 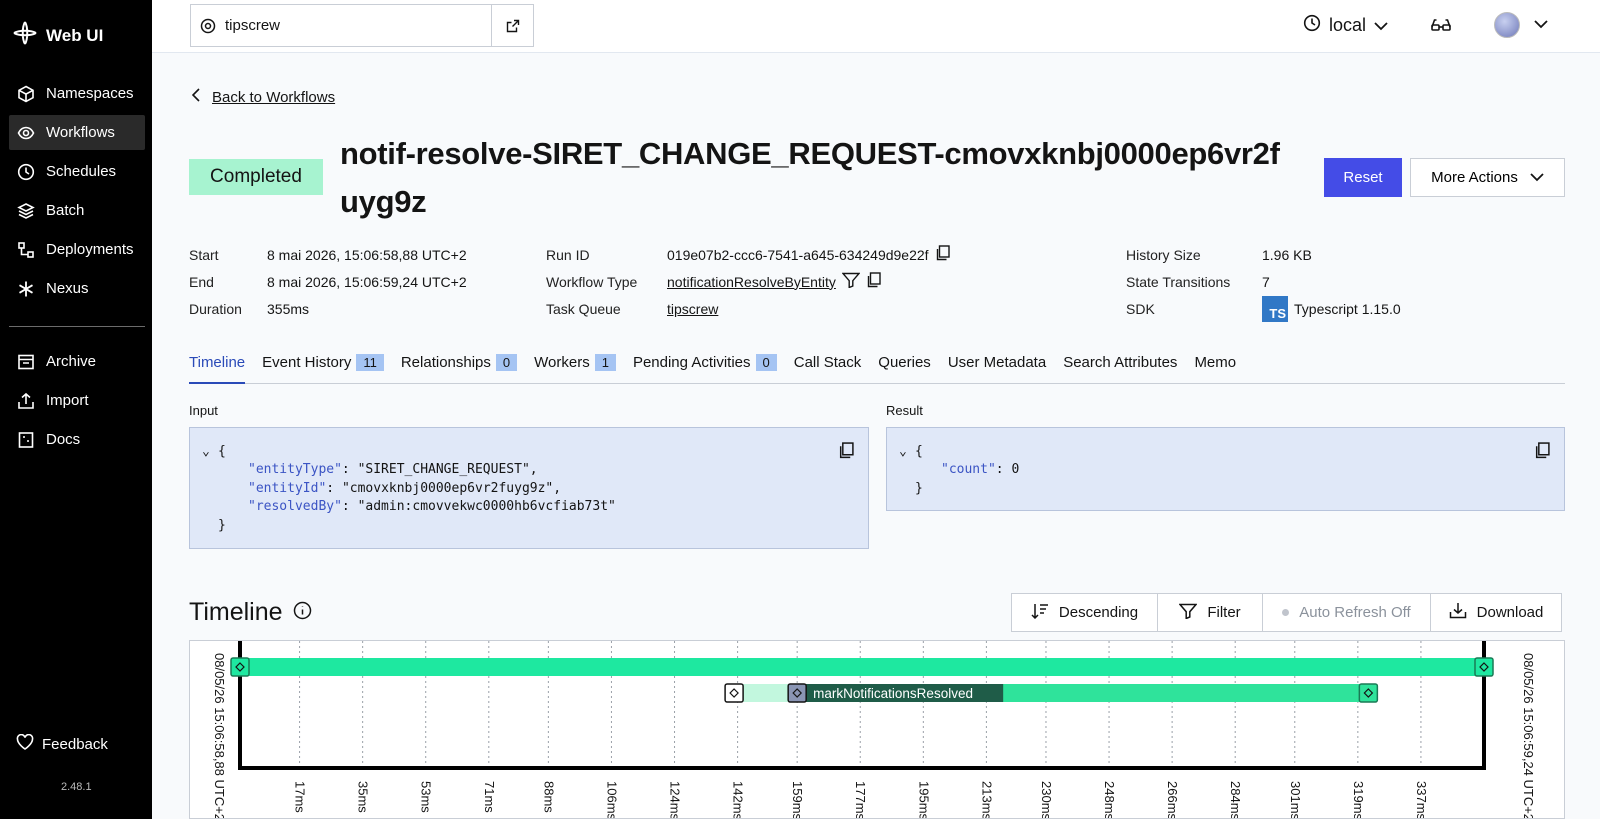 What do you see at coordinates (1098, 612) in the screenshot?
I see `descending-label: Descending` at bounding box center [1098, 612].